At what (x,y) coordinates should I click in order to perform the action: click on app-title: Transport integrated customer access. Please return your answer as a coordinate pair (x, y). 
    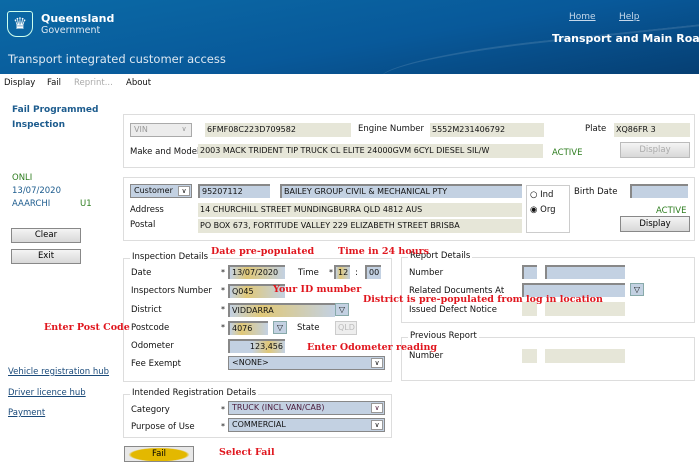
    Looking at the image, I should click on (117, 59).